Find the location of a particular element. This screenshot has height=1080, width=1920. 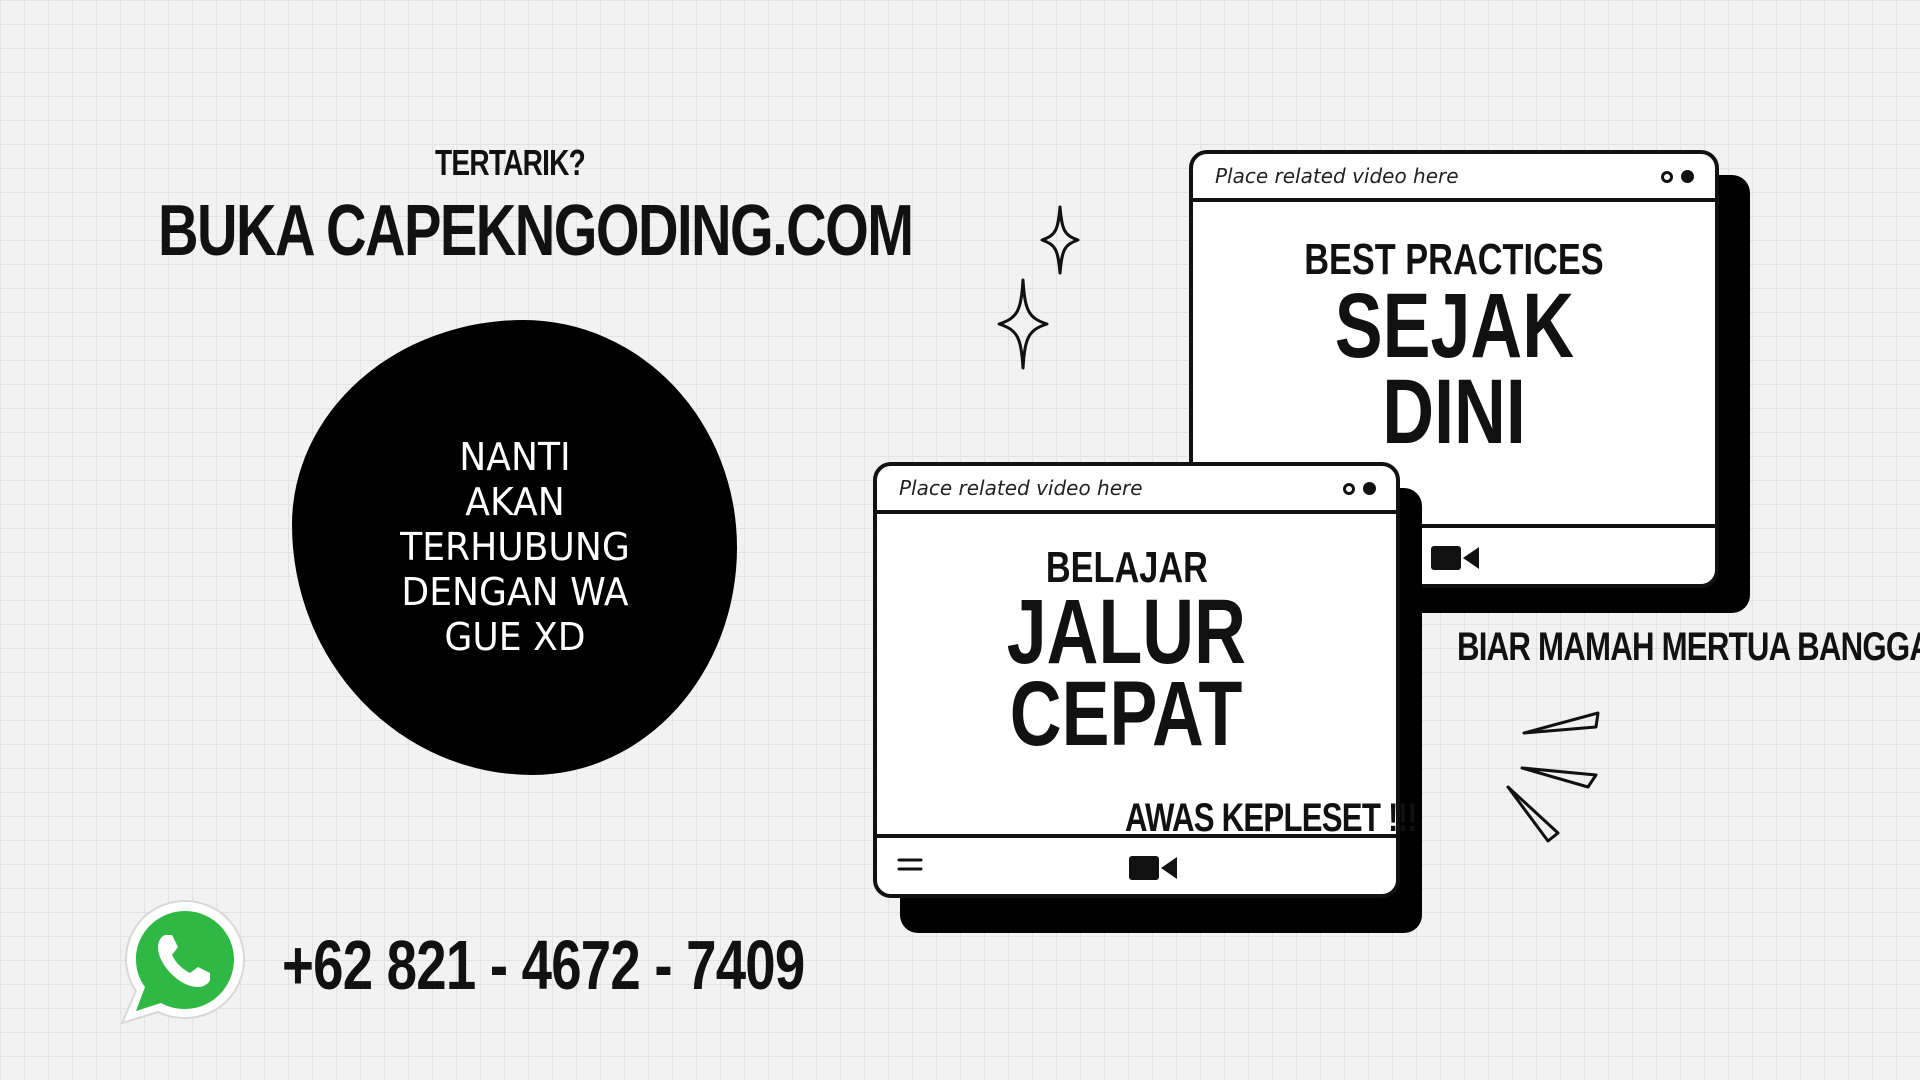

burst-lines-icon is located at coordinates (1553, 777).